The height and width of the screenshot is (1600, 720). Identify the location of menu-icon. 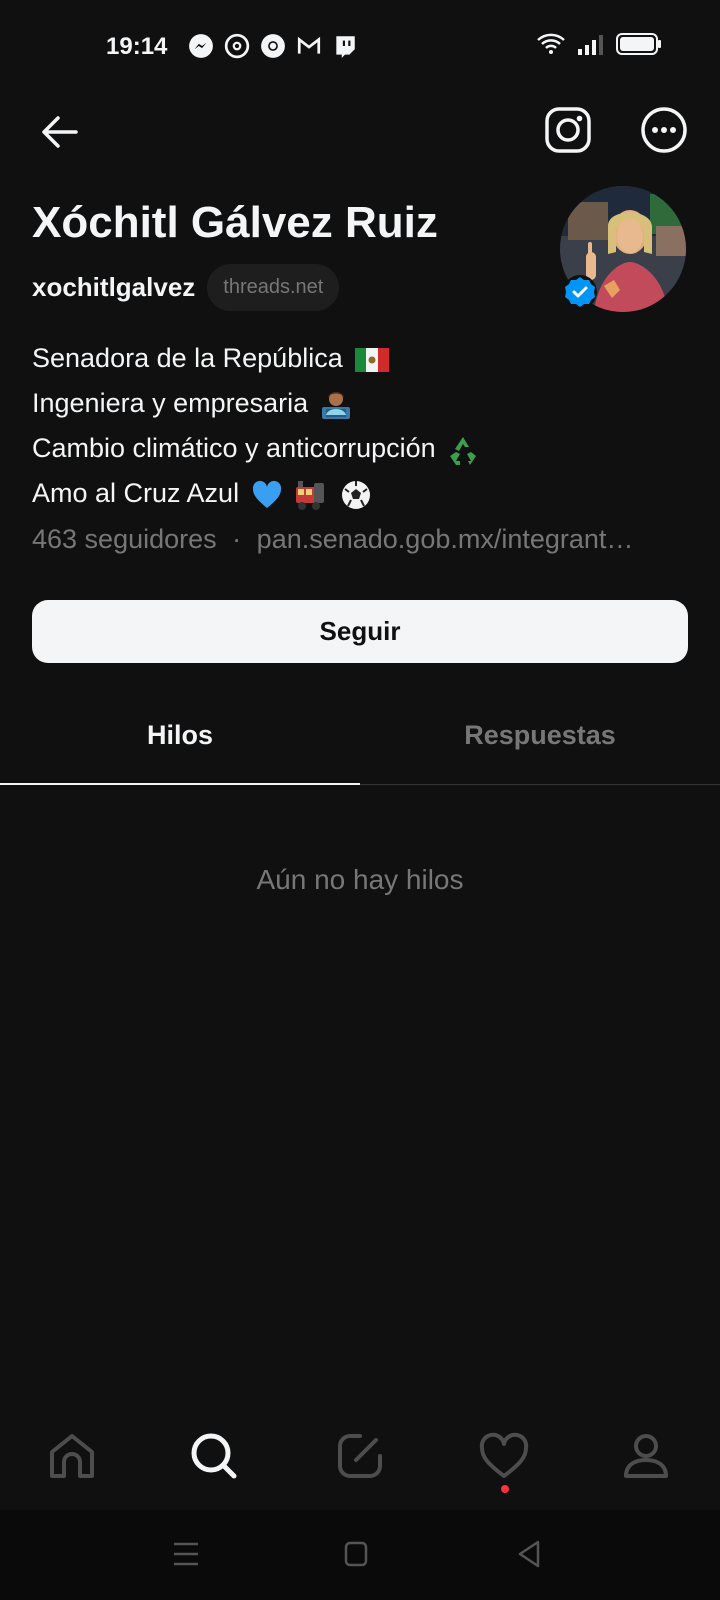
(186, 1554).